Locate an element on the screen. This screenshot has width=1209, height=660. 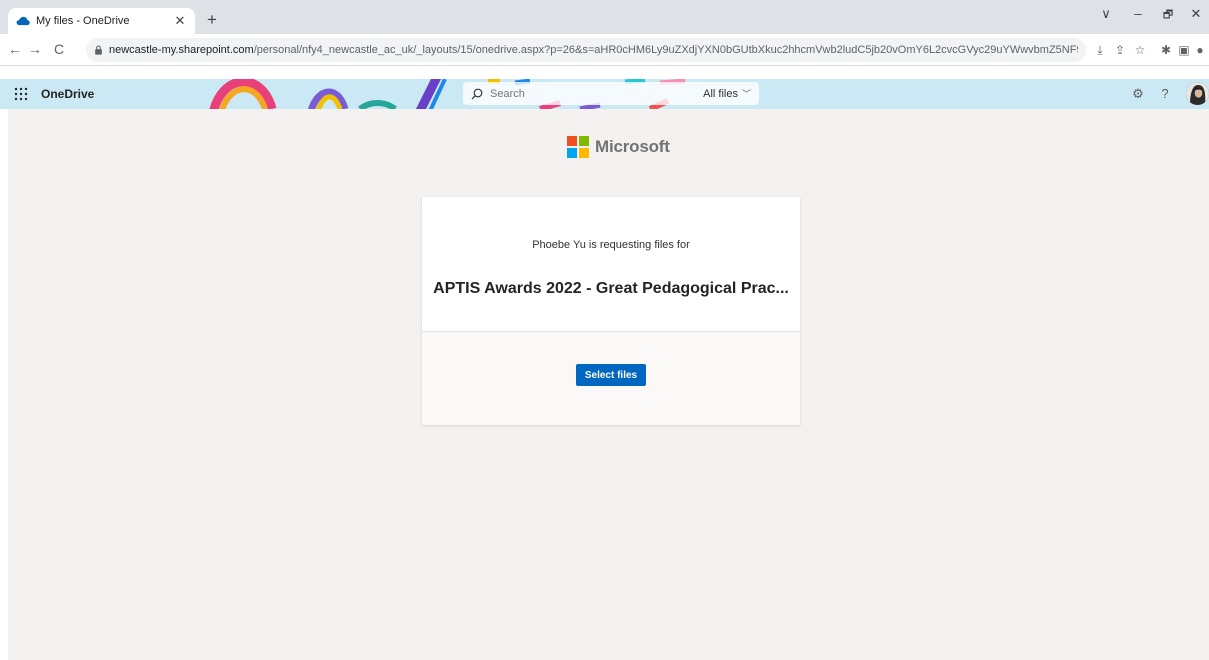
reload-icon: C is located at coordinates (59, 49).